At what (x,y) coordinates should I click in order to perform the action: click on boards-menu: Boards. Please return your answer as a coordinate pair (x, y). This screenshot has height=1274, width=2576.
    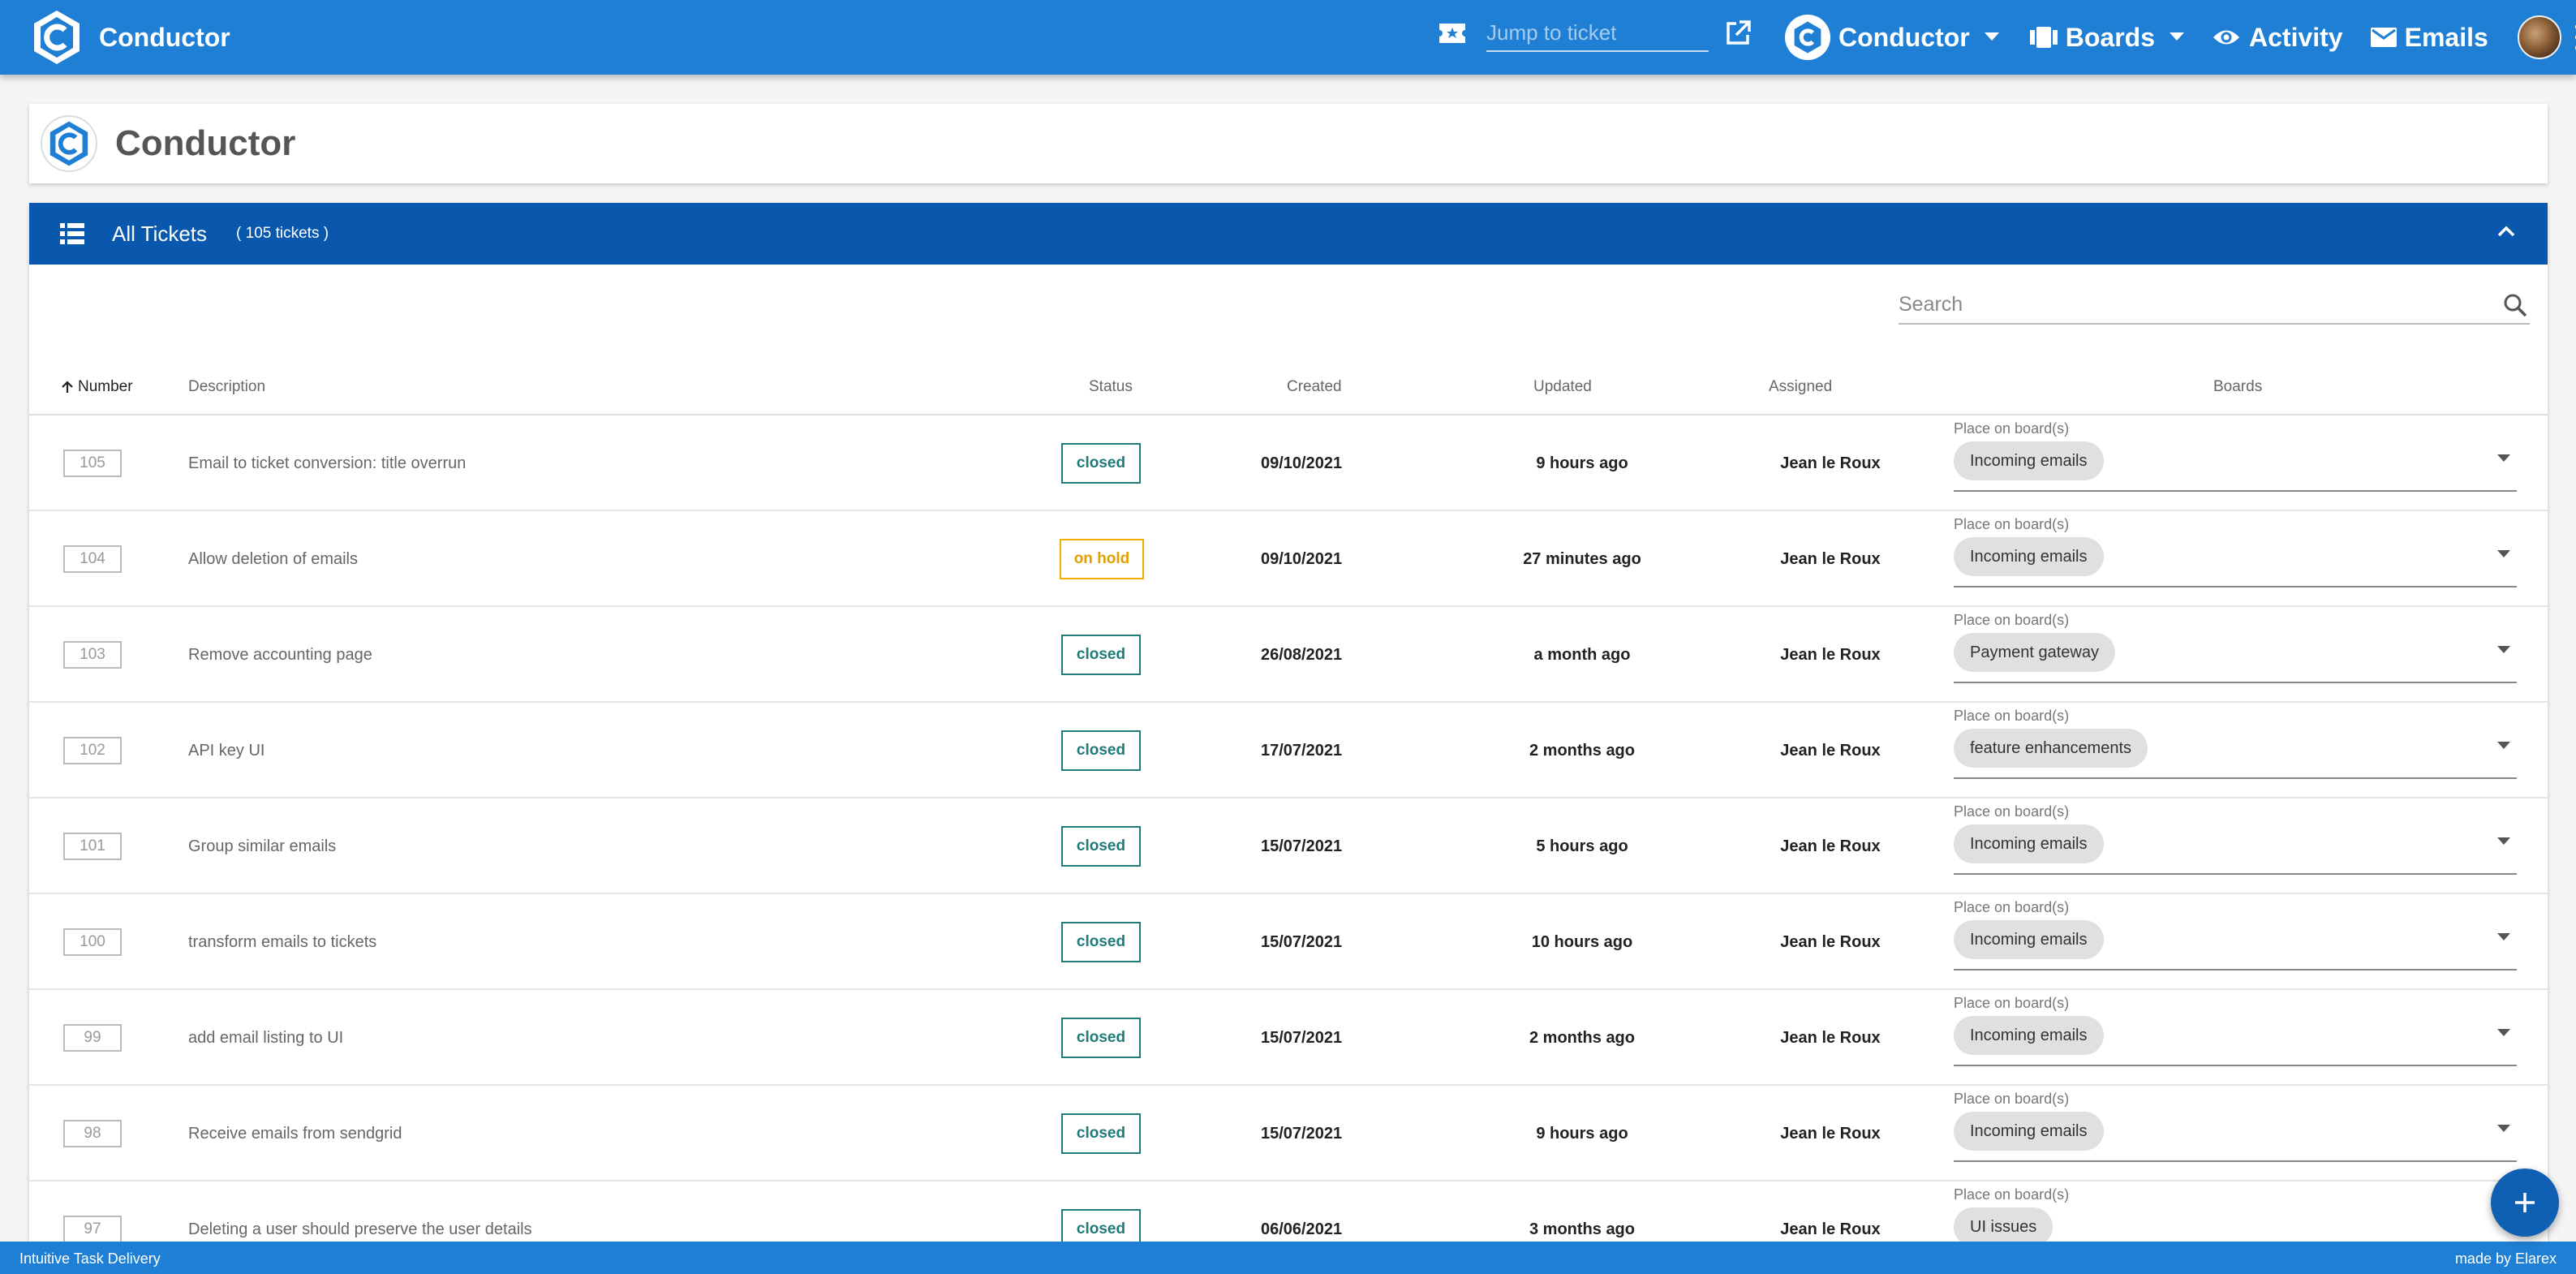
    Looking at the image, I should click on (2106, 38).